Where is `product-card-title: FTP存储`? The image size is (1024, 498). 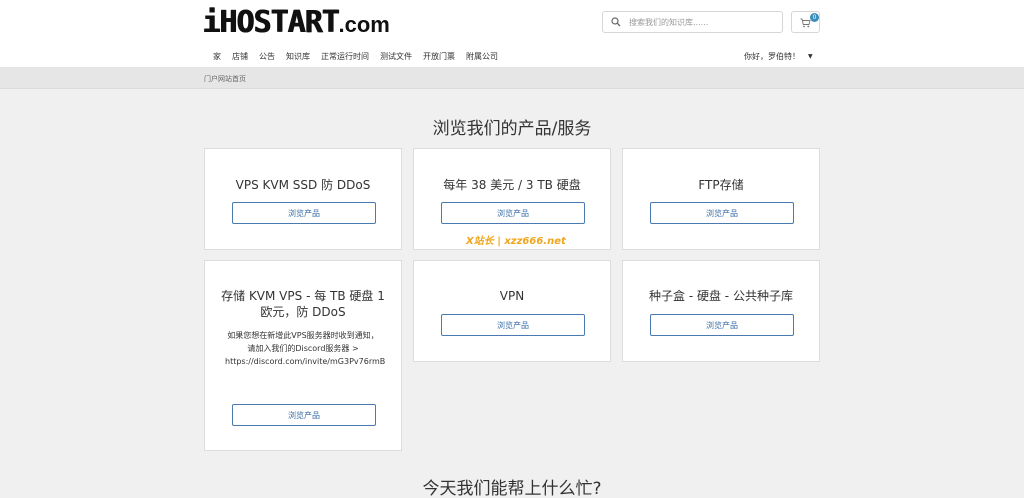 product-card-title: FTP存储 is located at coordinates (721, 185).